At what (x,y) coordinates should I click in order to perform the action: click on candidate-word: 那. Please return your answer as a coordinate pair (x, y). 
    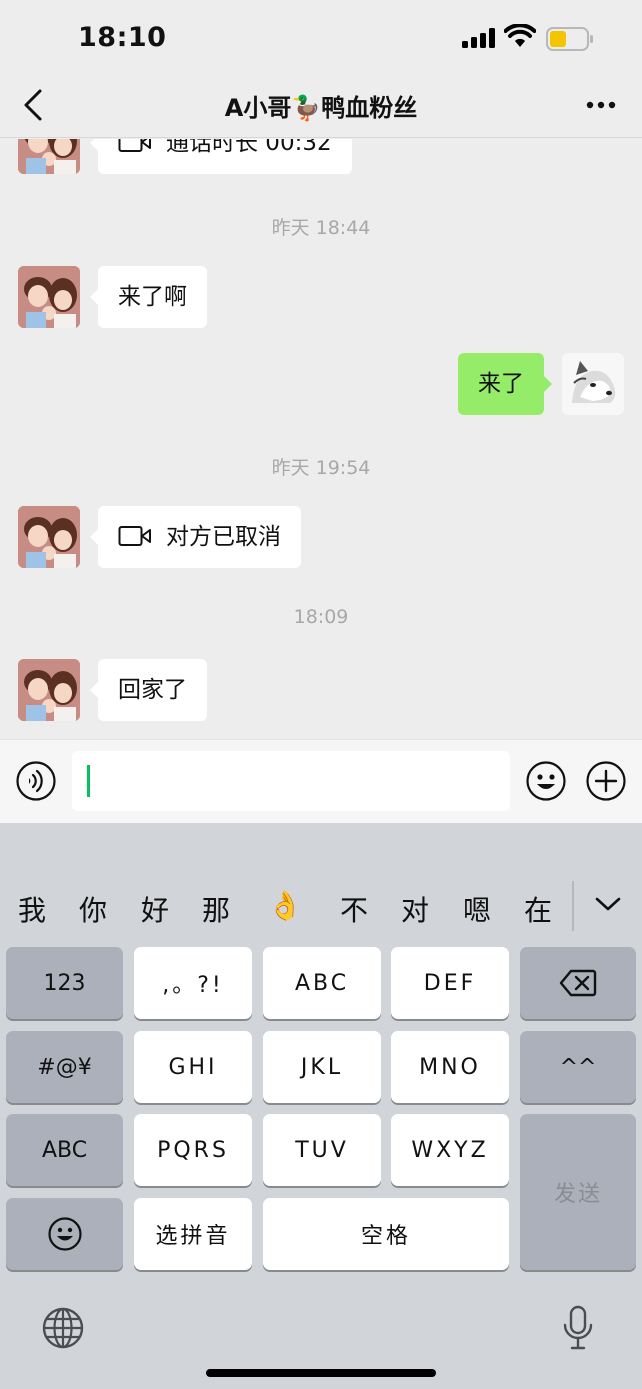
    Looking at the image, I should click on (216, 909).